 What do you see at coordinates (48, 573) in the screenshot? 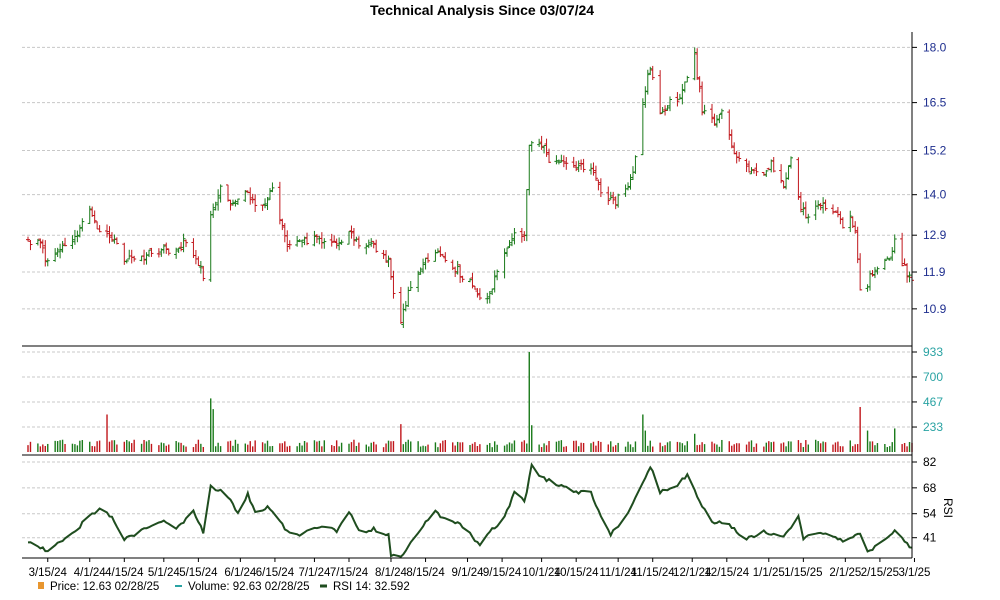
I see `x-tick-label: 3/15/24` at bounding box center [48, 573].